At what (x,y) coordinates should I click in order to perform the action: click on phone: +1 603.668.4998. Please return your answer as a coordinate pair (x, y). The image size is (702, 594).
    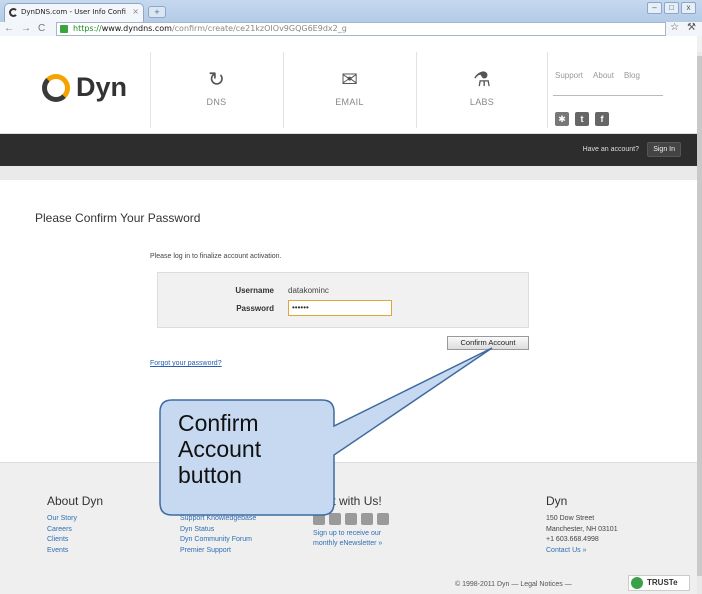
    Looking at the image, I should click on (572, 539).